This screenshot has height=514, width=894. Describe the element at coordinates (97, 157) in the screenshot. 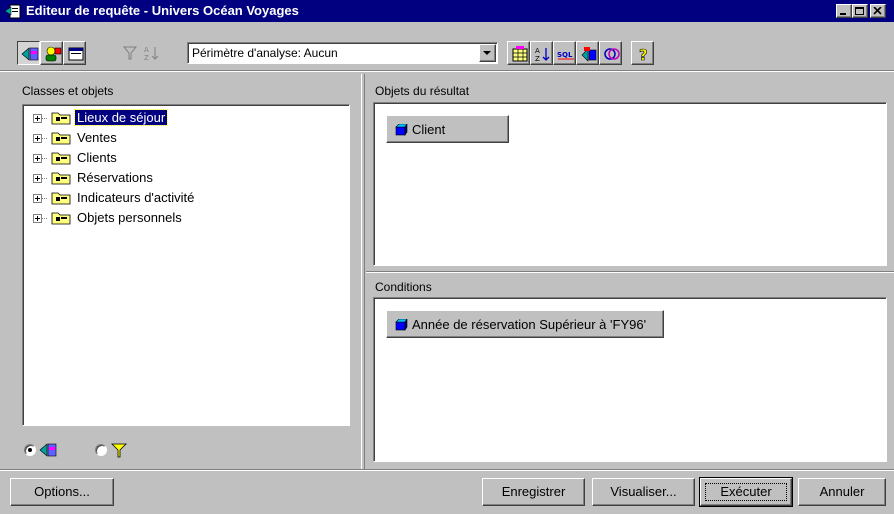

I see `tree-item-label: Clients` at that location.